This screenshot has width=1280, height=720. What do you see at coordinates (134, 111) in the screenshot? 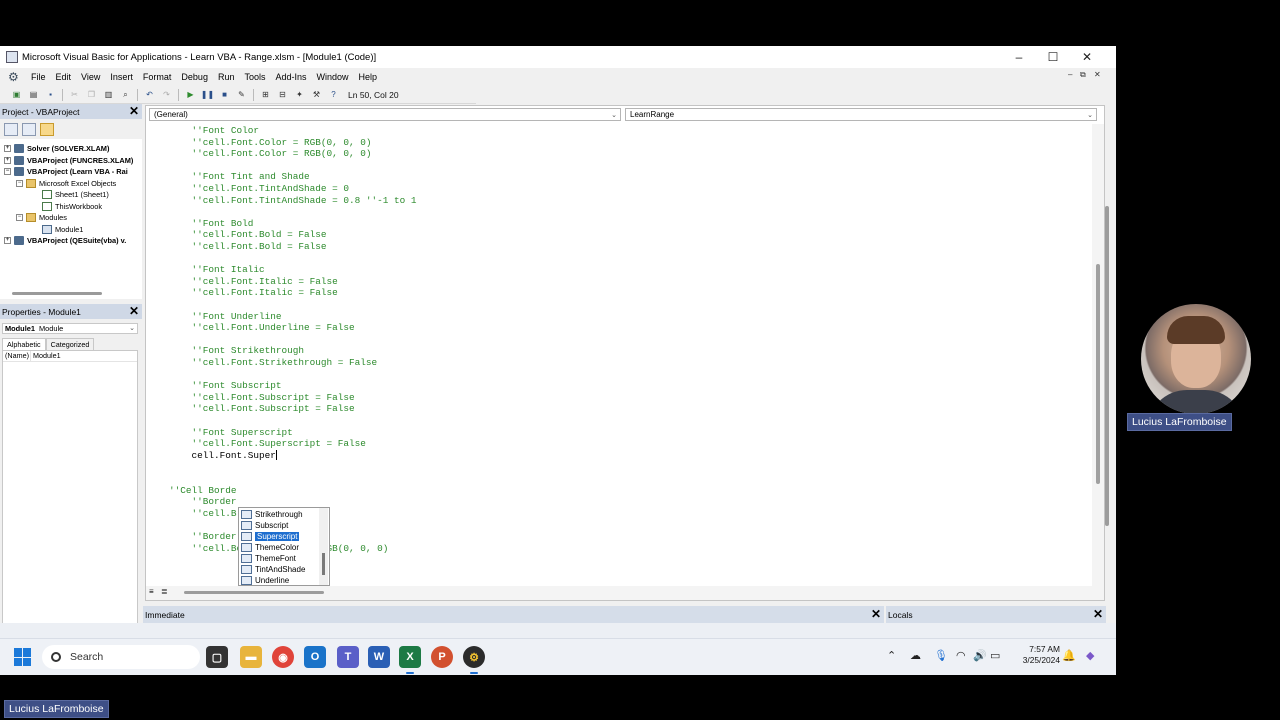
I see `project-explorer-close-icon: ✕` at bounding box center [134, 111].